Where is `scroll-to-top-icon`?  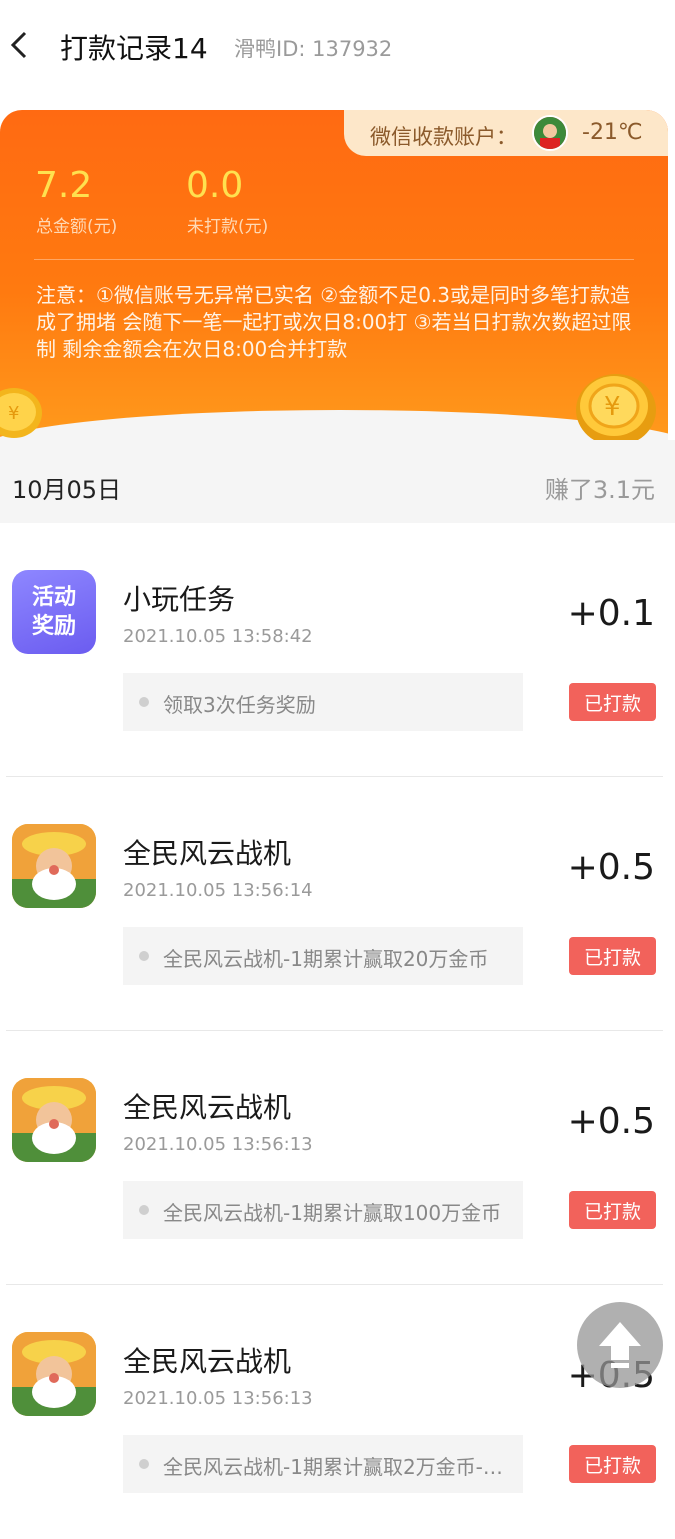
scroll-to-top-icon is located at coordinates (620, 1345).